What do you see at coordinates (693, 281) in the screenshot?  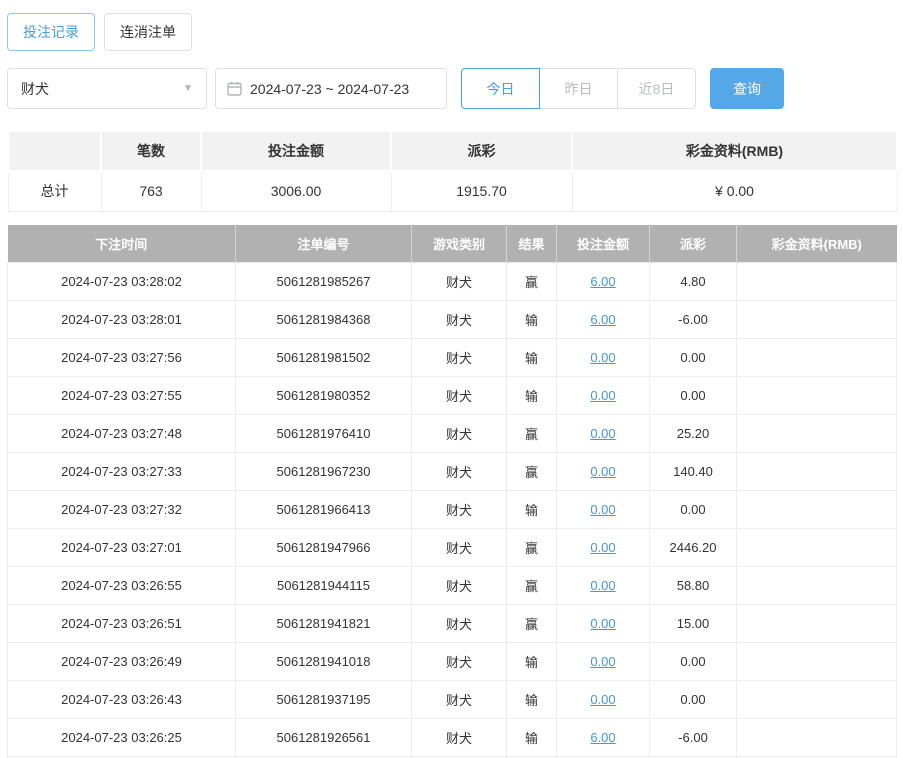 I see `payout-cell: 4.80` at bounding box center [693, 281].